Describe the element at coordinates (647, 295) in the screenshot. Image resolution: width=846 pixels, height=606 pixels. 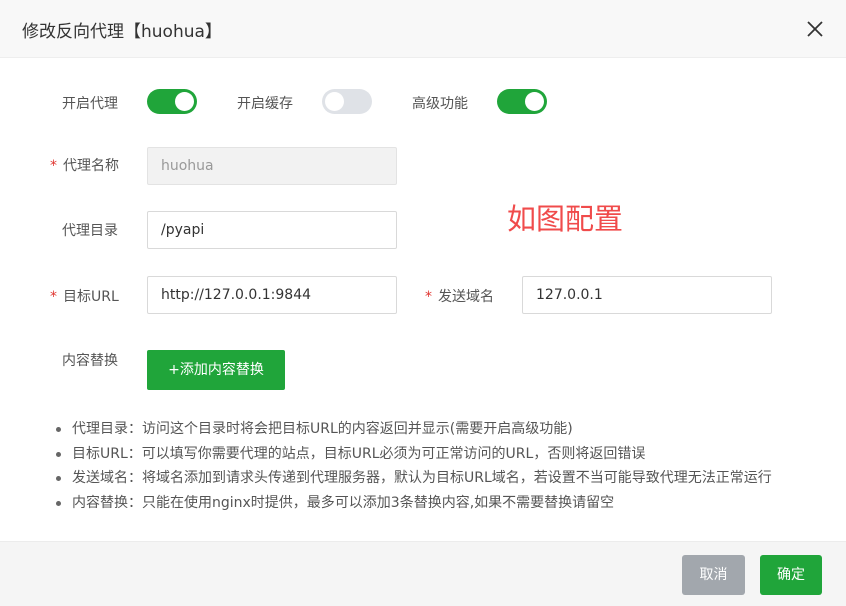
I see `send-domain-input: 127.0.0.1` at that location.